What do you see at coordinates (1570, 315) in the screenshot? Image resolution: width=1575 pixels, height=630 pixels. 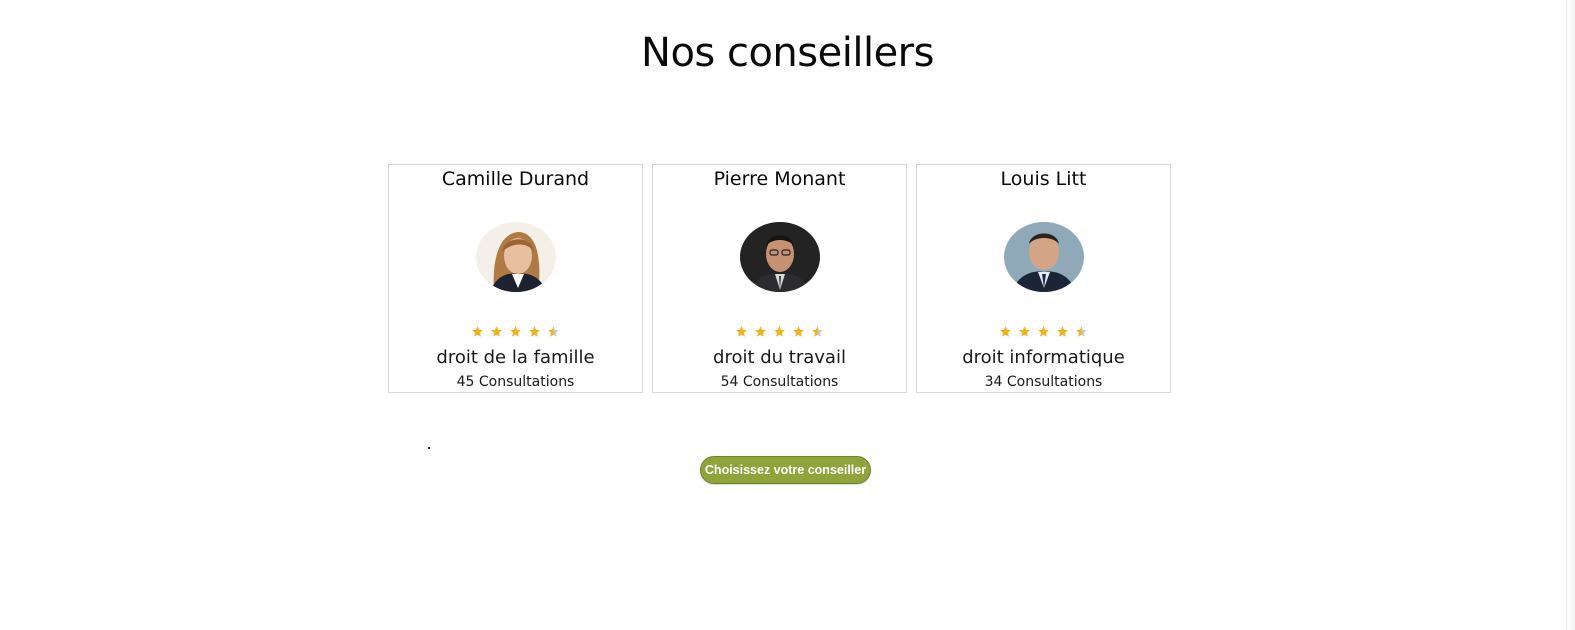 I see `window-edge` at bounding box center [1570, 315].